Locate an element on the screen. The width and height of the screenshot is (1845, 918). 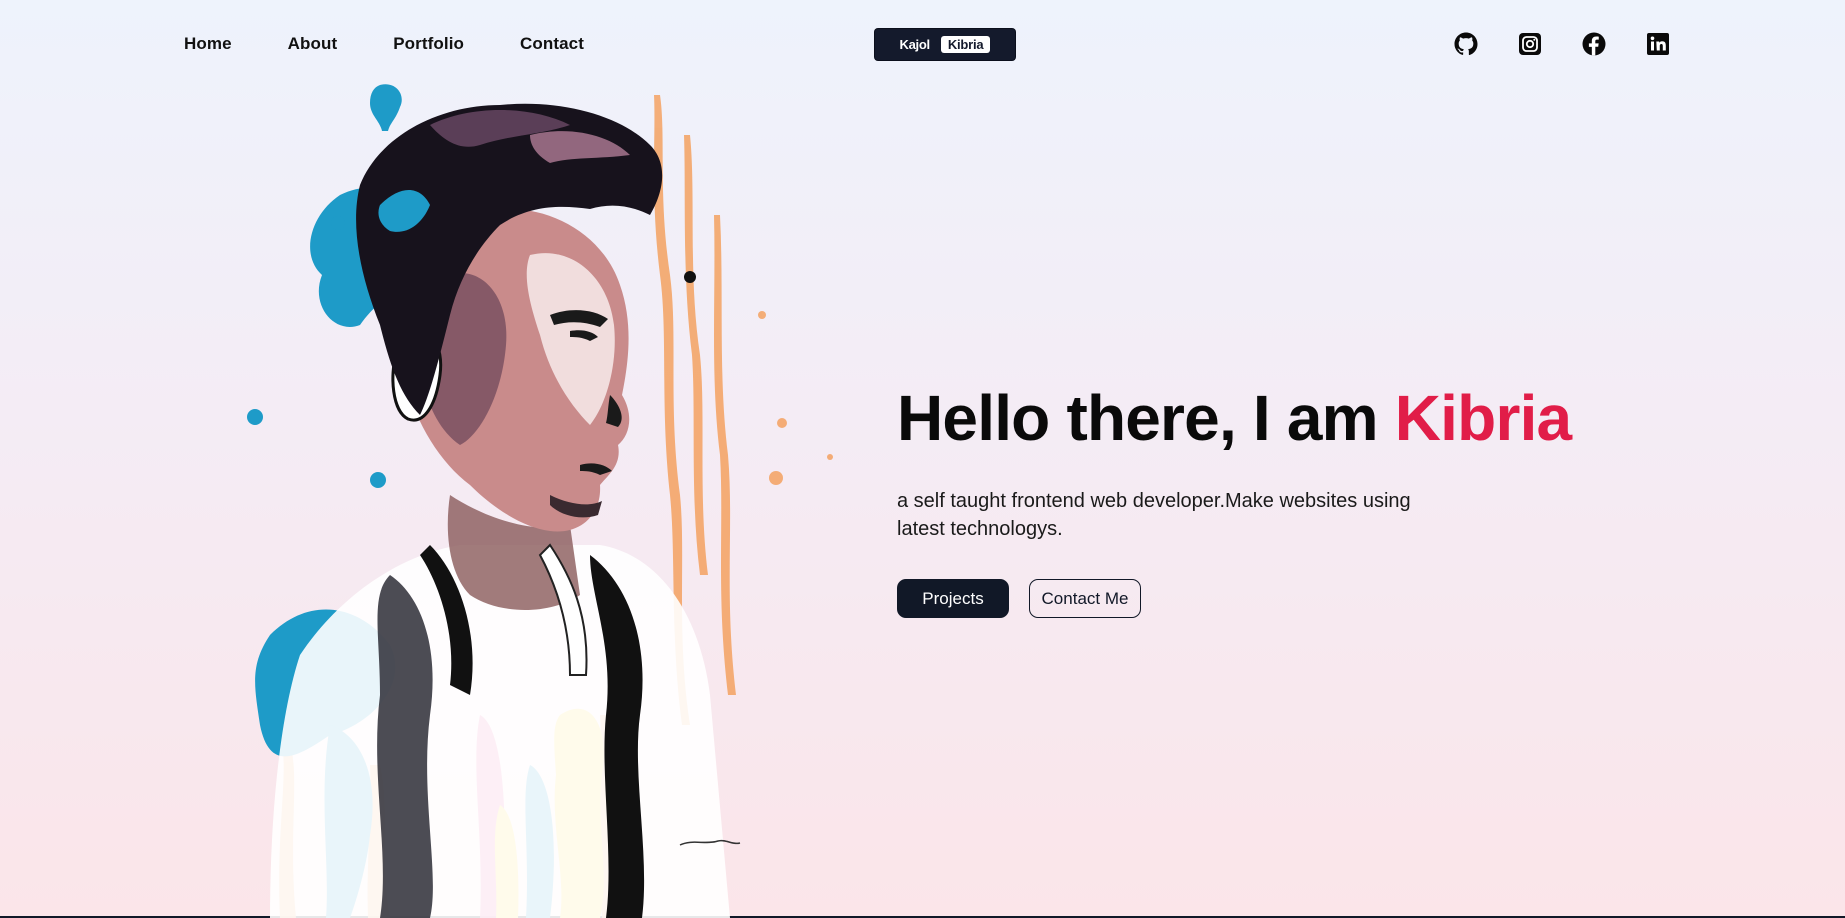
logo-first-name: Kajol is located at coordinates (915, 44).